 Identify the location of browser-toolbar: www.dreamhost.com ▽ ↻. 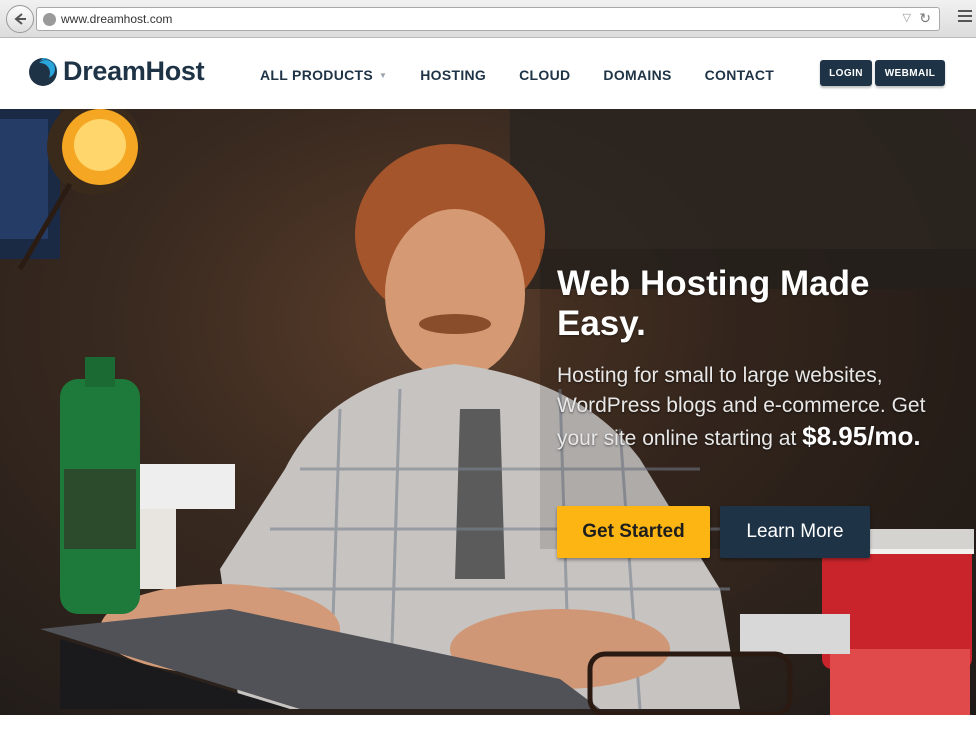
(488, 19).